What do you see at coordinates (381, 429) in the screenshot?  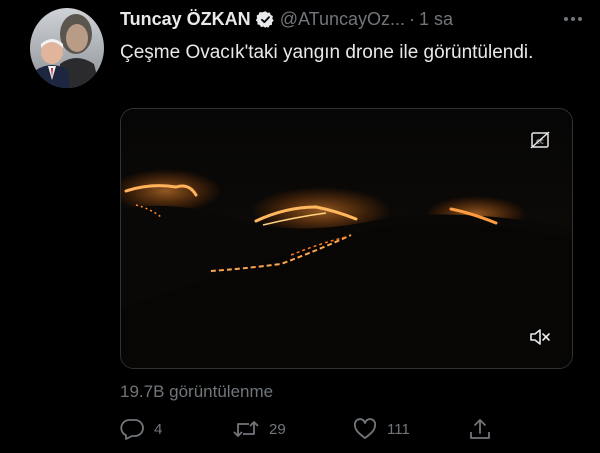 I see `like-button: 111` at bounding box center [381, 429].